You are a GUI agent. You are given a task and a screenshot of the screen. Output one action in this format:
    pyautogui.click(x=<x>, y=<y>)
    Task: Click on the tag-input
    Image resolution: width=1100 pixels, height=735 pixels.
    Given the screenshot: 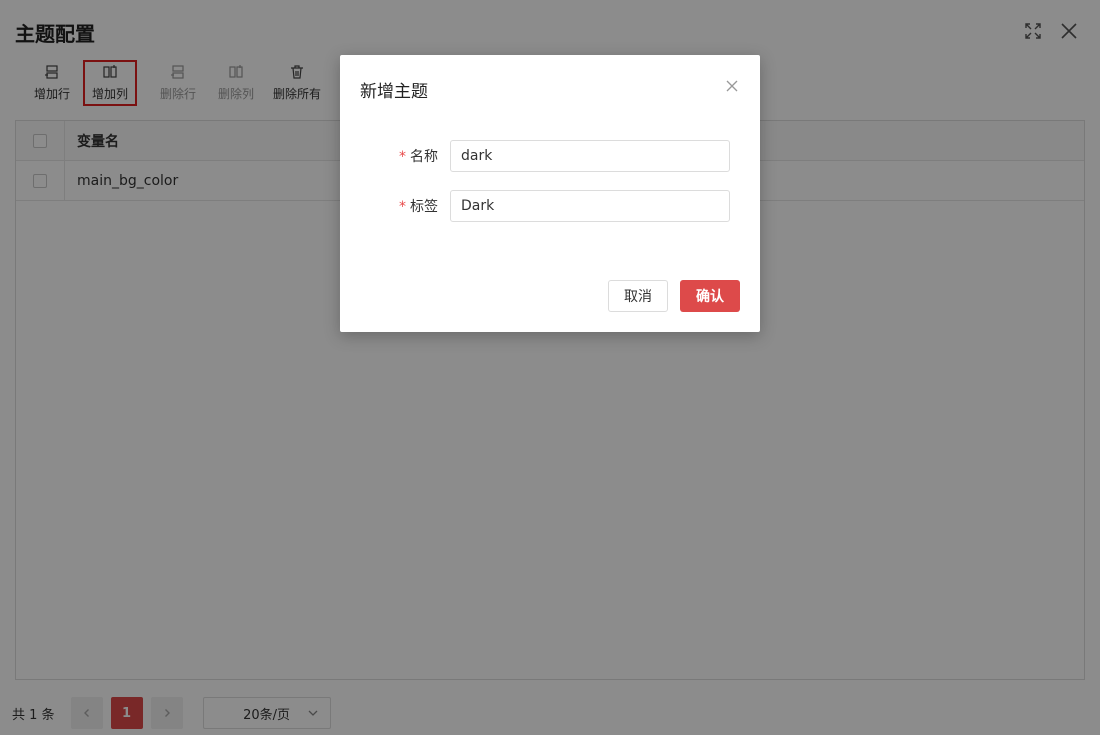 What is the action you would take?
    pyautogui.click(x=590, y=206)
    